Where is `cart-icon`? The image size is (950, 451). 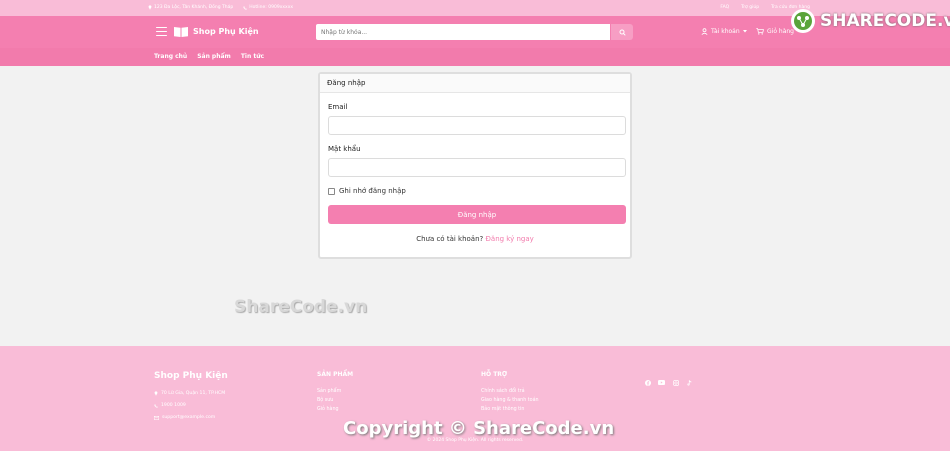
cart-icon is located at coordinates (760, 31).